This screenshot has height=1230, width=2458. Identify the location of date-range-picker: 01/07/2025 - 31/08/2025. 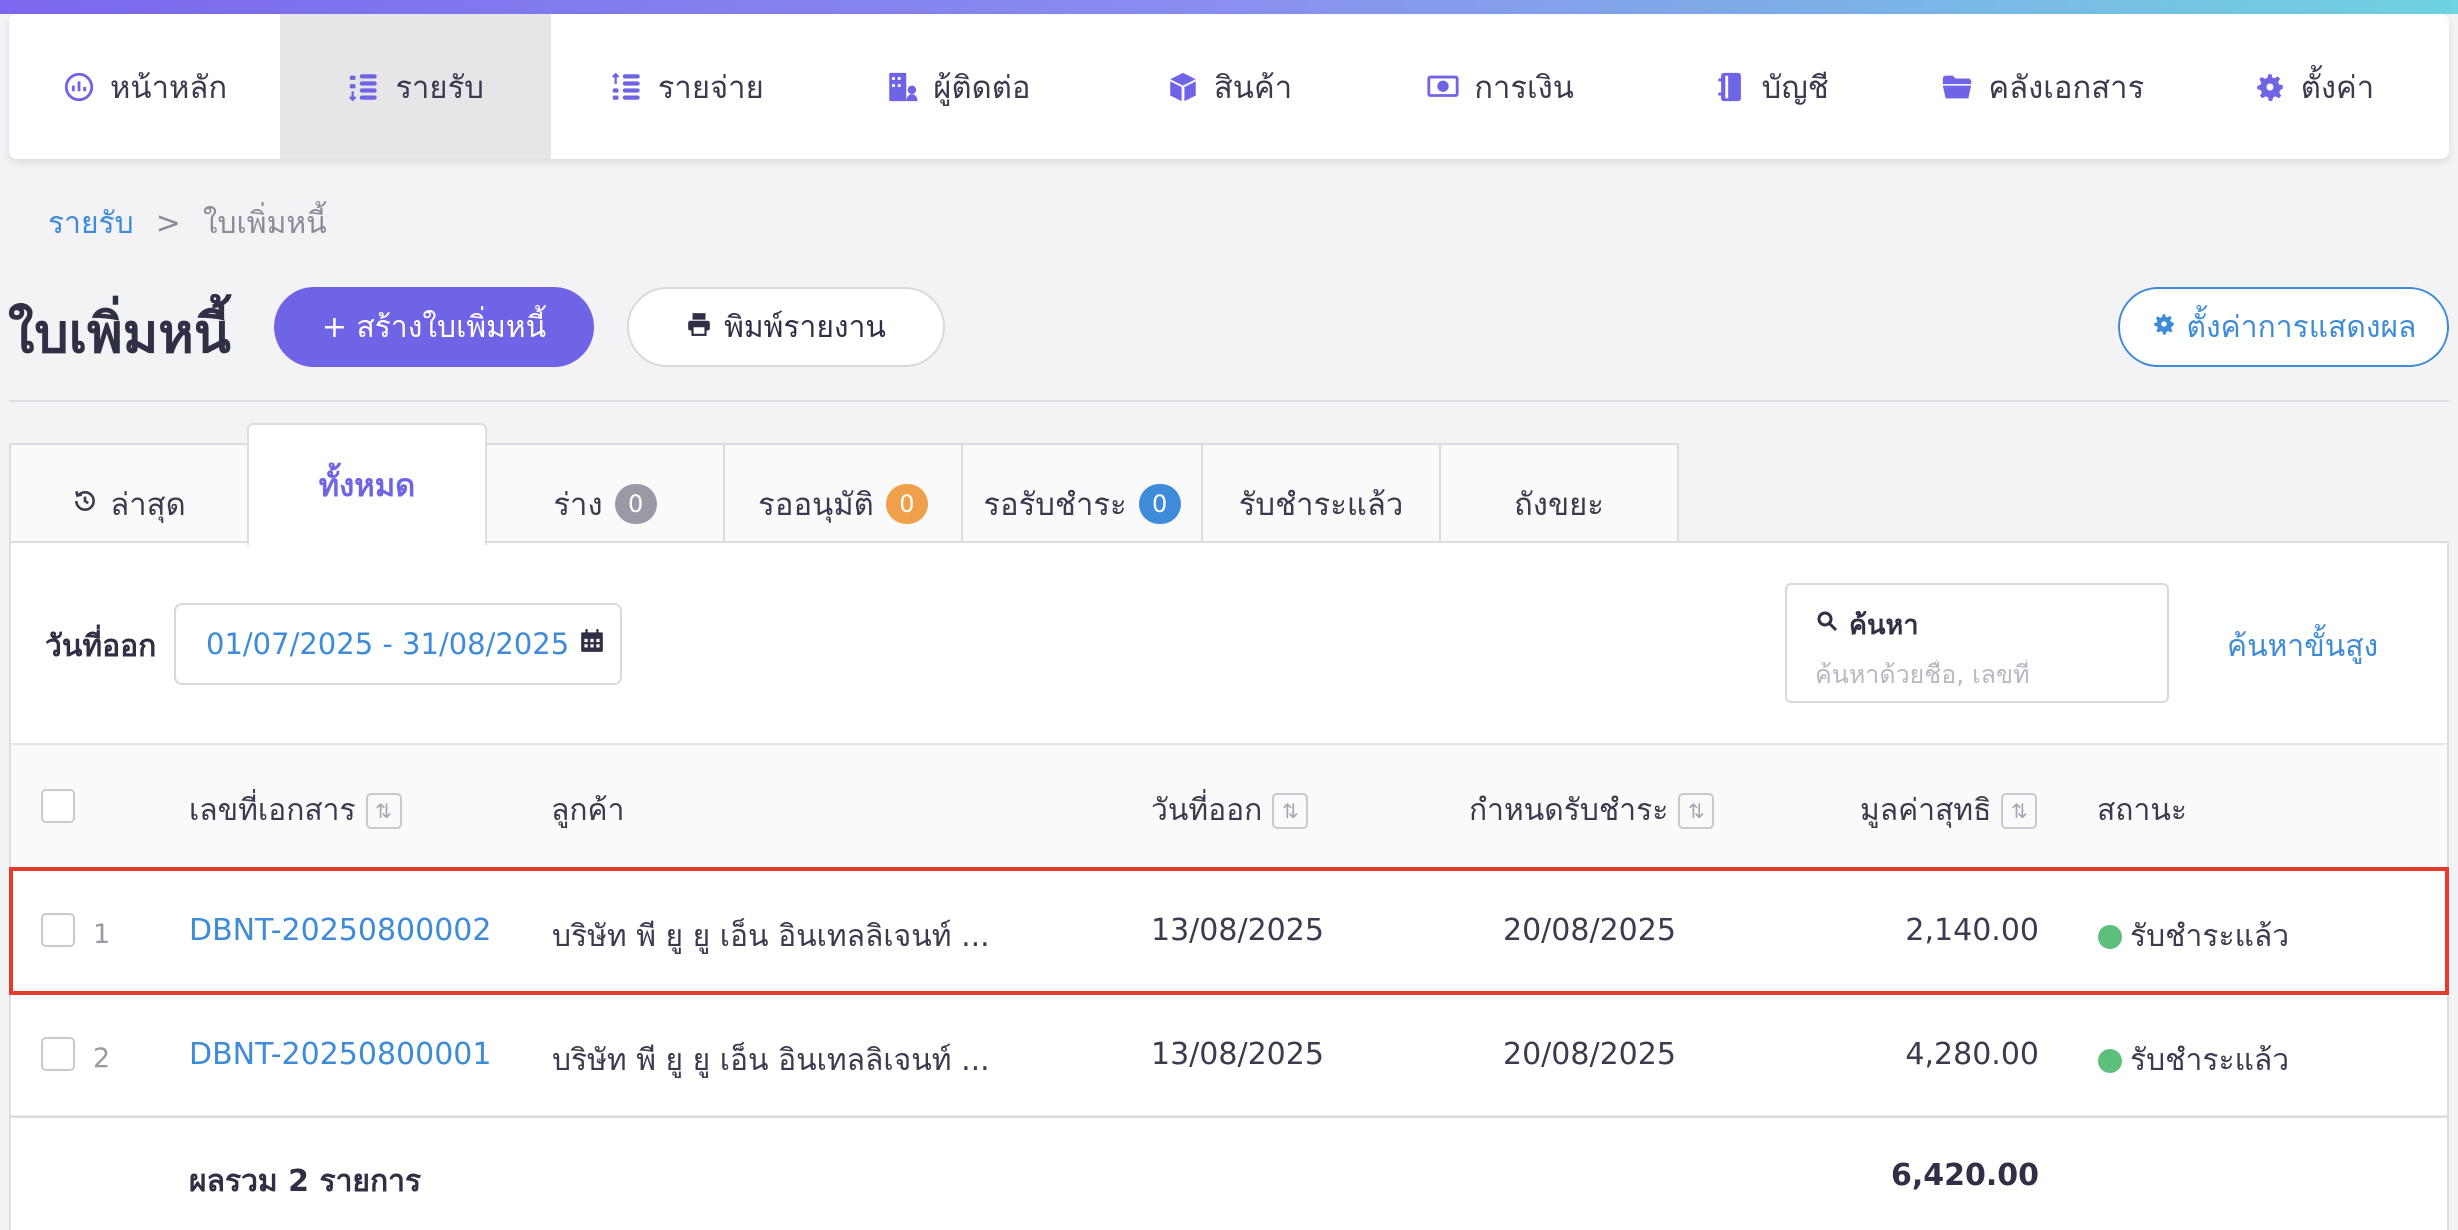
(398, 644).